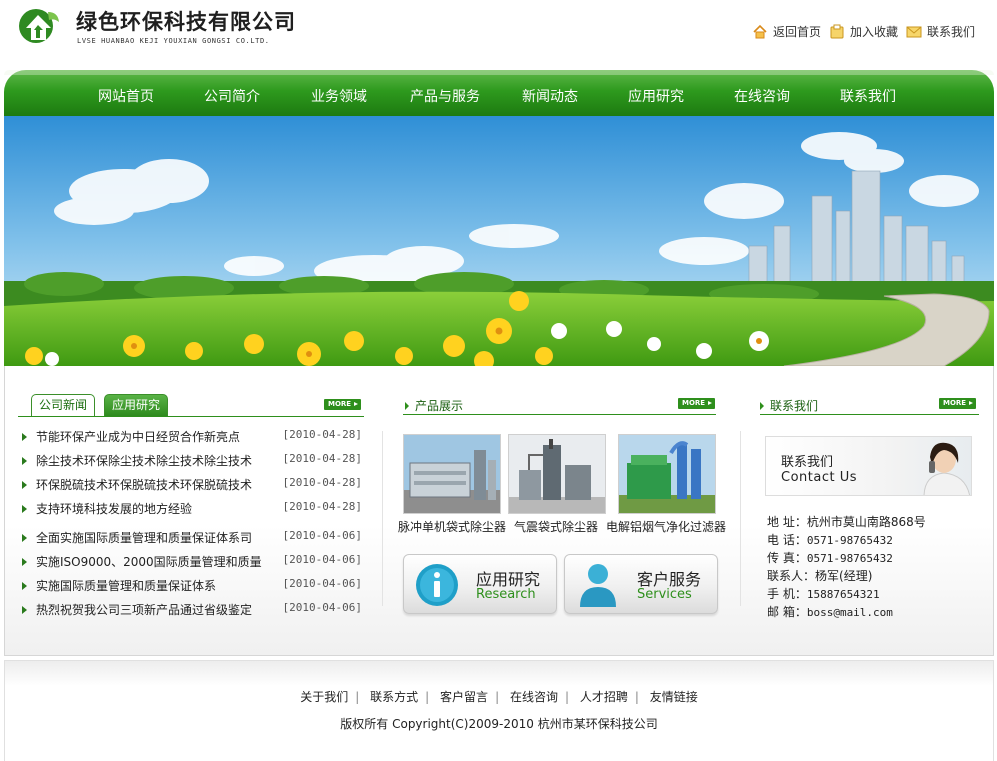 The image size is (997, 761). Describe the element at coordinates (39, 26) in the screenshot. I see `logo-icon` at that location.